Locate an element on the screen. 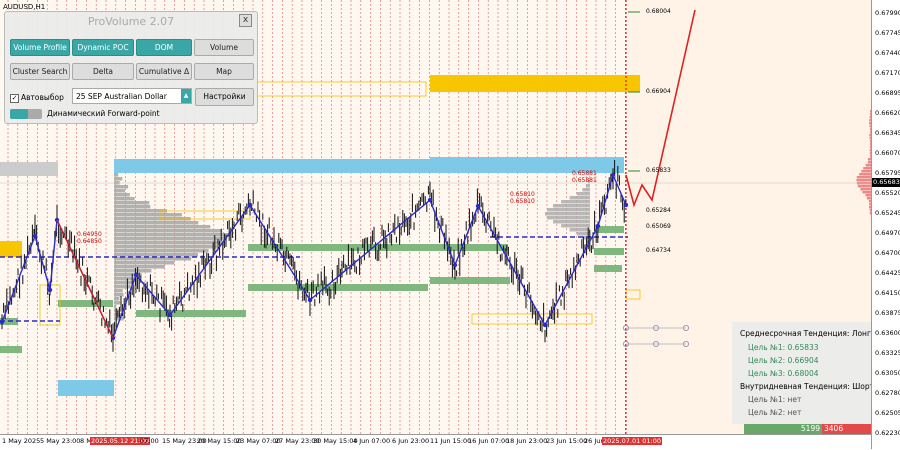 The image size is (900, 450). map-button: Map is located at coordinates (224, 71).